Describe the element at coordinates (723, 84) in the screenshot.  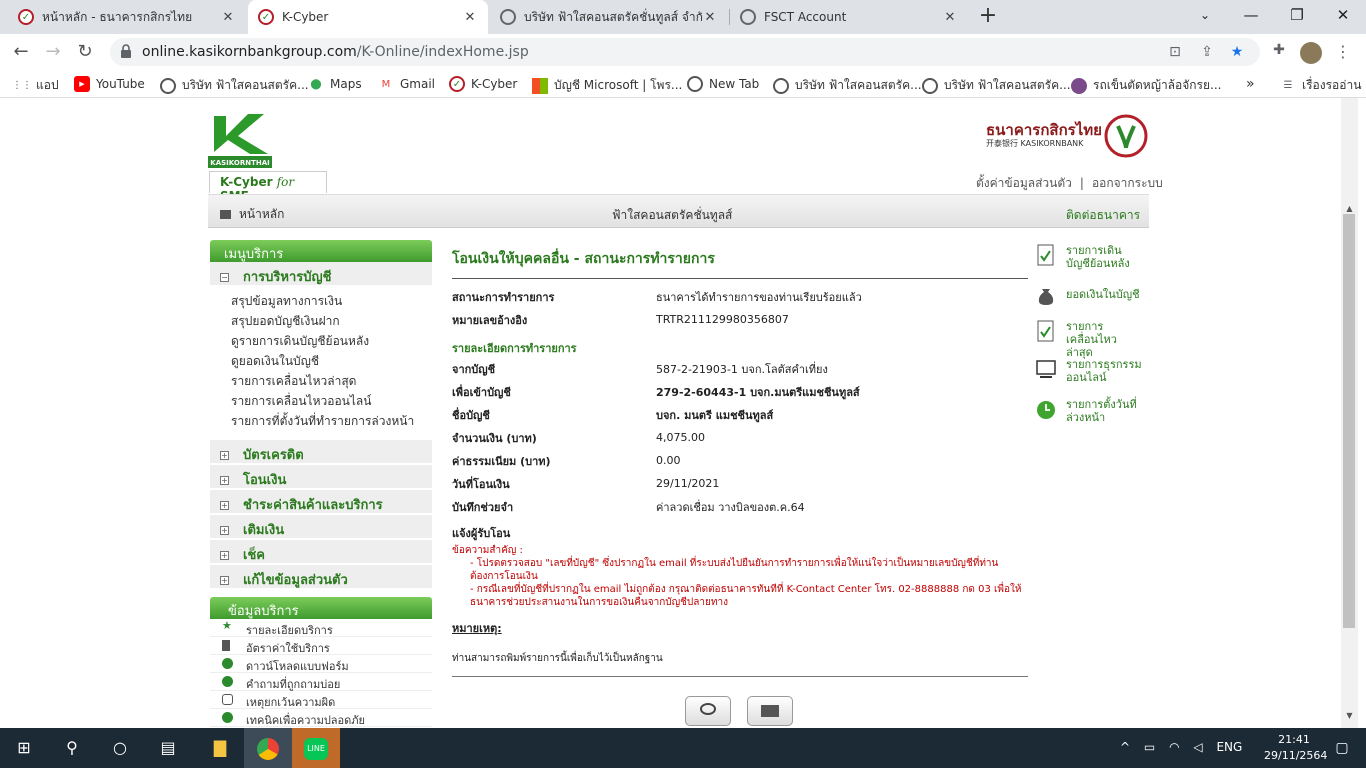
I see `bookmark-new-tab: New Tab` at that location.